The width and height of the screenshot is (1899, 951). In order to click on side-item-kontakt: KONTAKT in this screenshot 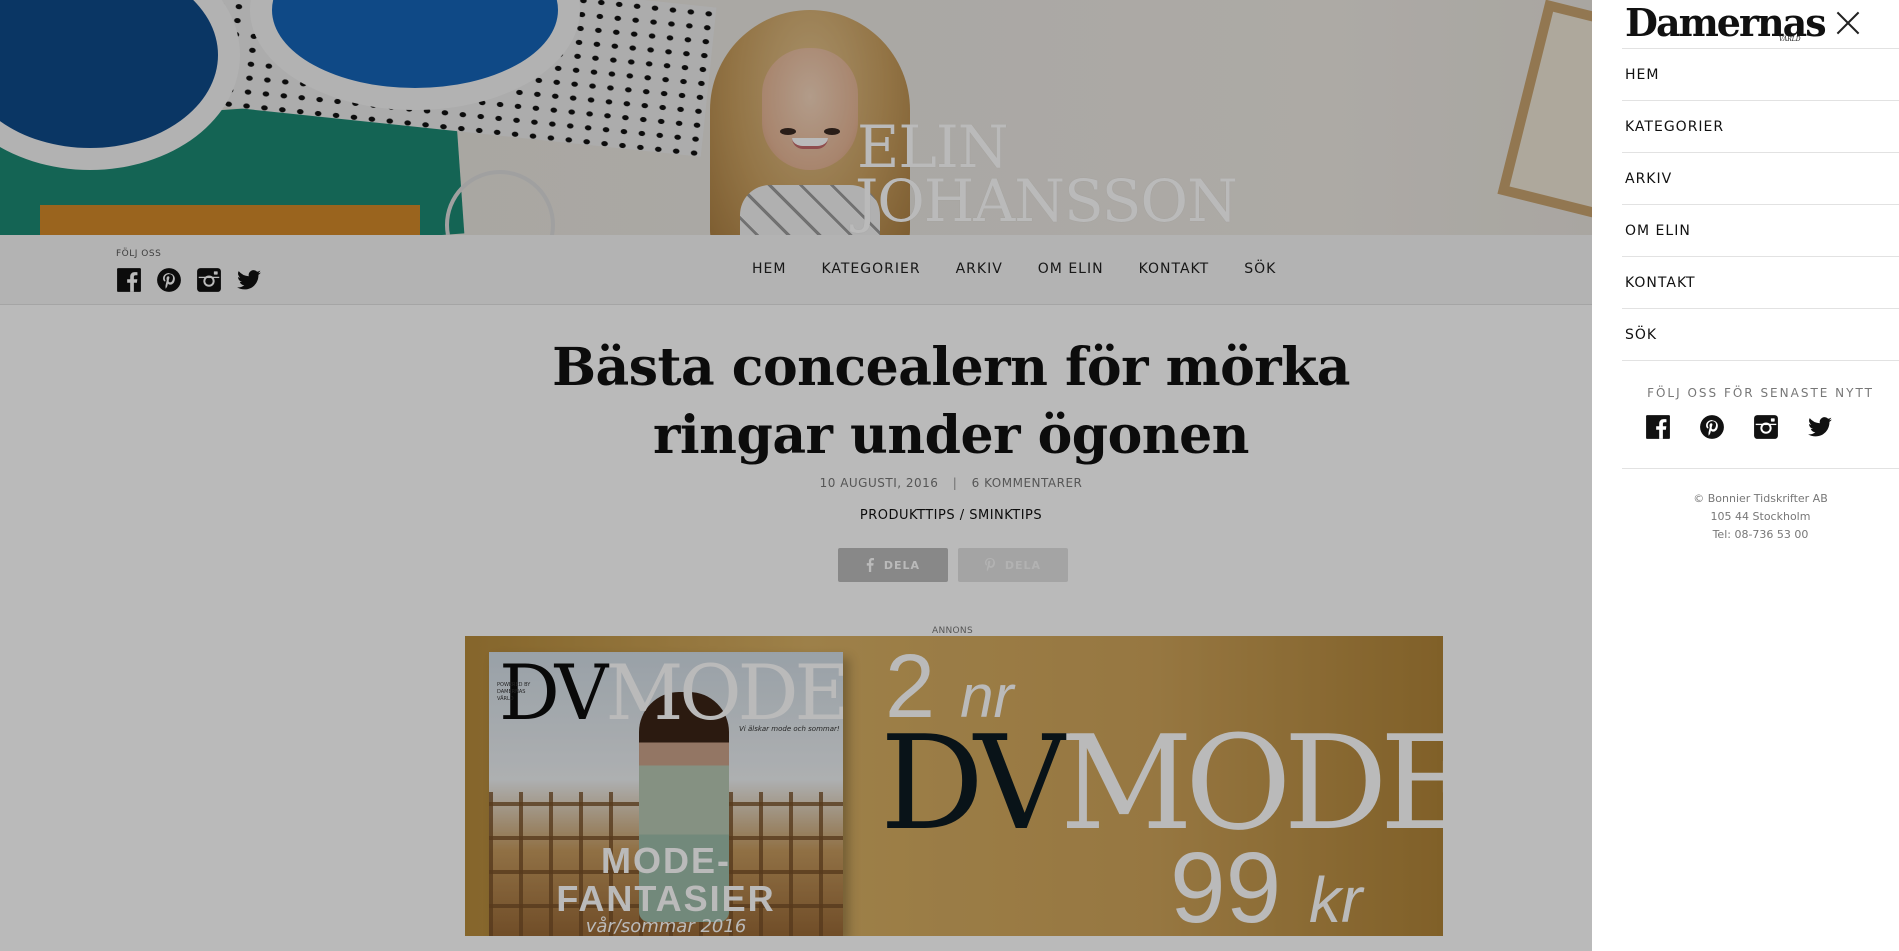, I will do `click(1760, 283)`.